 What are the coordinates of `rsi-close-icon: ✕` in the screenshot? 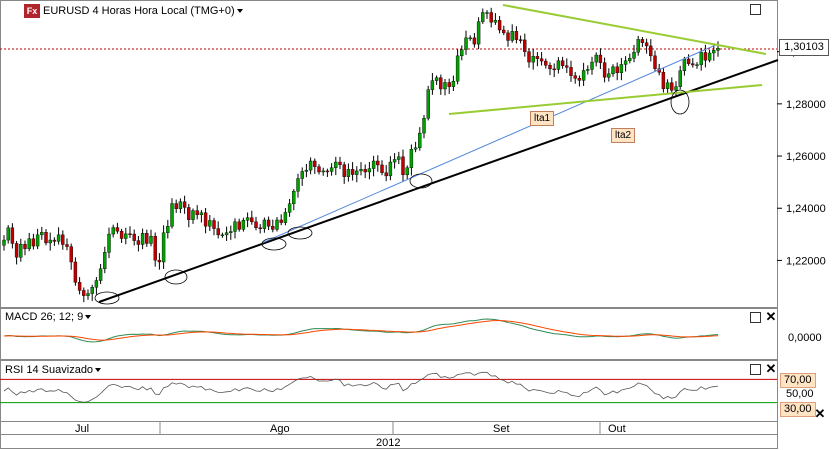 It's located at (771, 368).